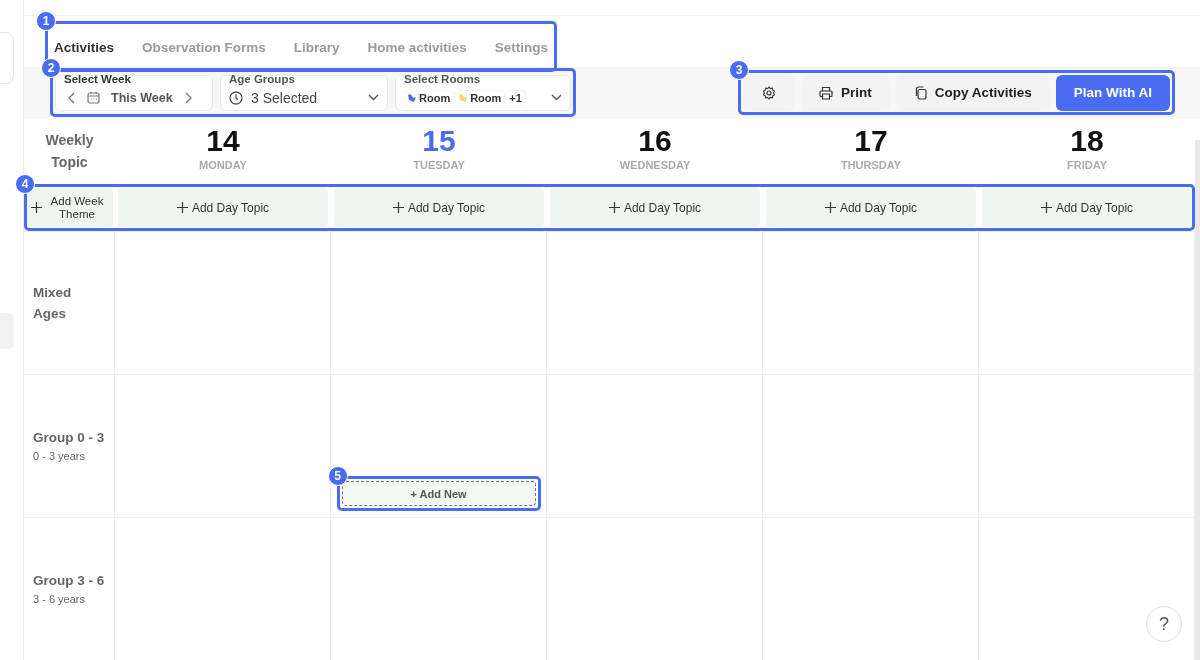 This screenshot has width=1200, height=660. I want to click on day-name: WEDNESDAY, so click(655, 165).